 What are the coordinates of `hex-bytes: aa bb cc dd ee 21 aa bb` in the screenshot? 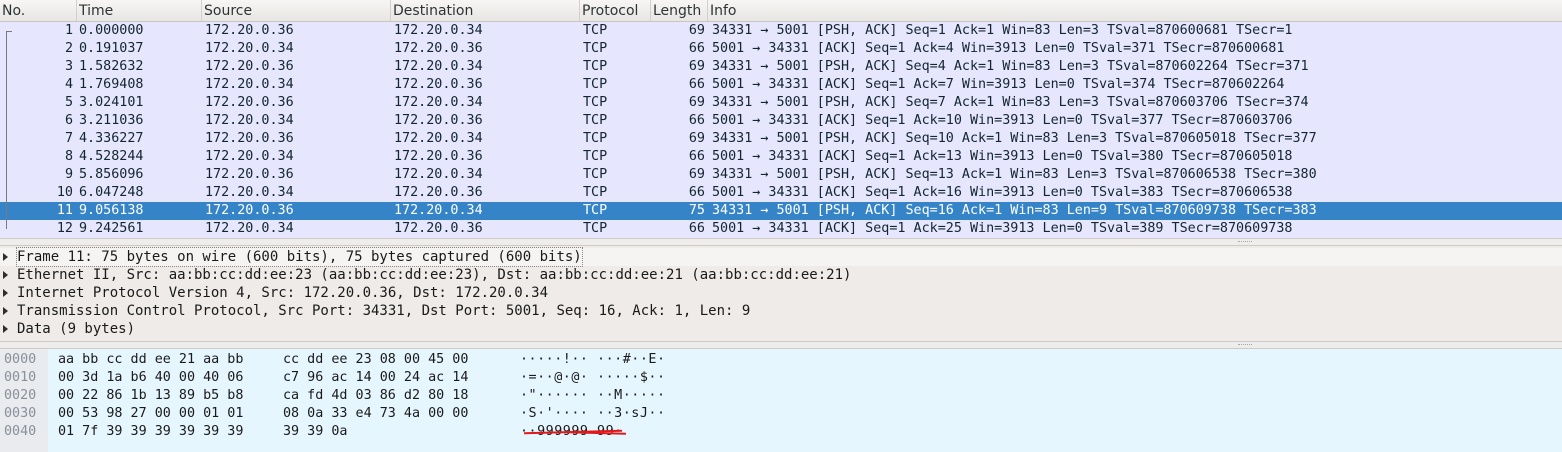 It's located at (150, 360).